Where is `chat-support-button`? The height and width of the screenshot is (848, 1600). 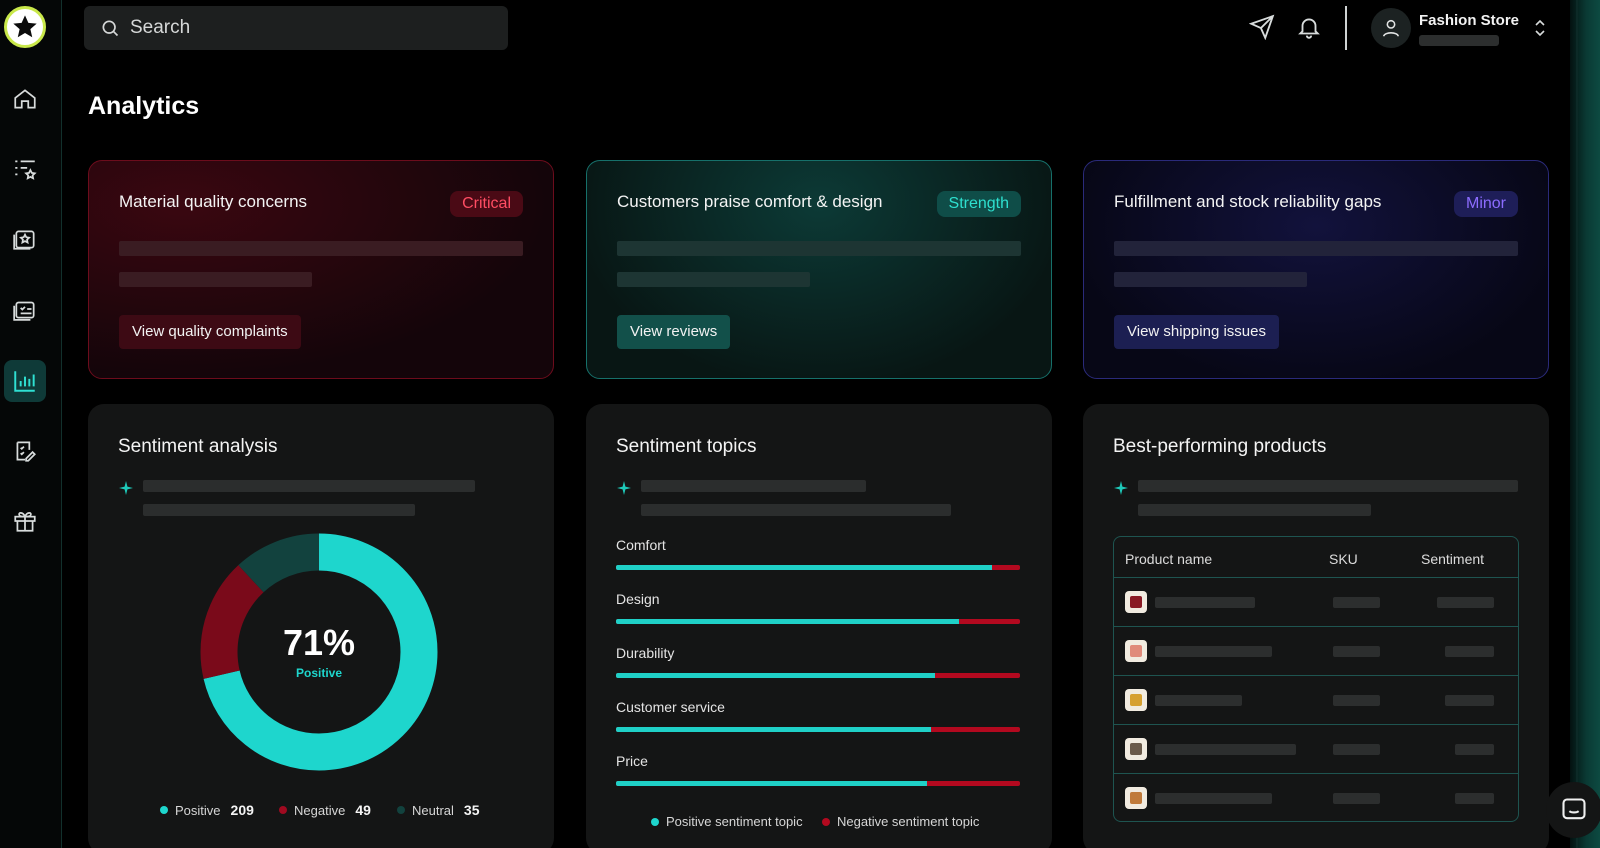 chat-support-button is located at coordinates (1573, 810).